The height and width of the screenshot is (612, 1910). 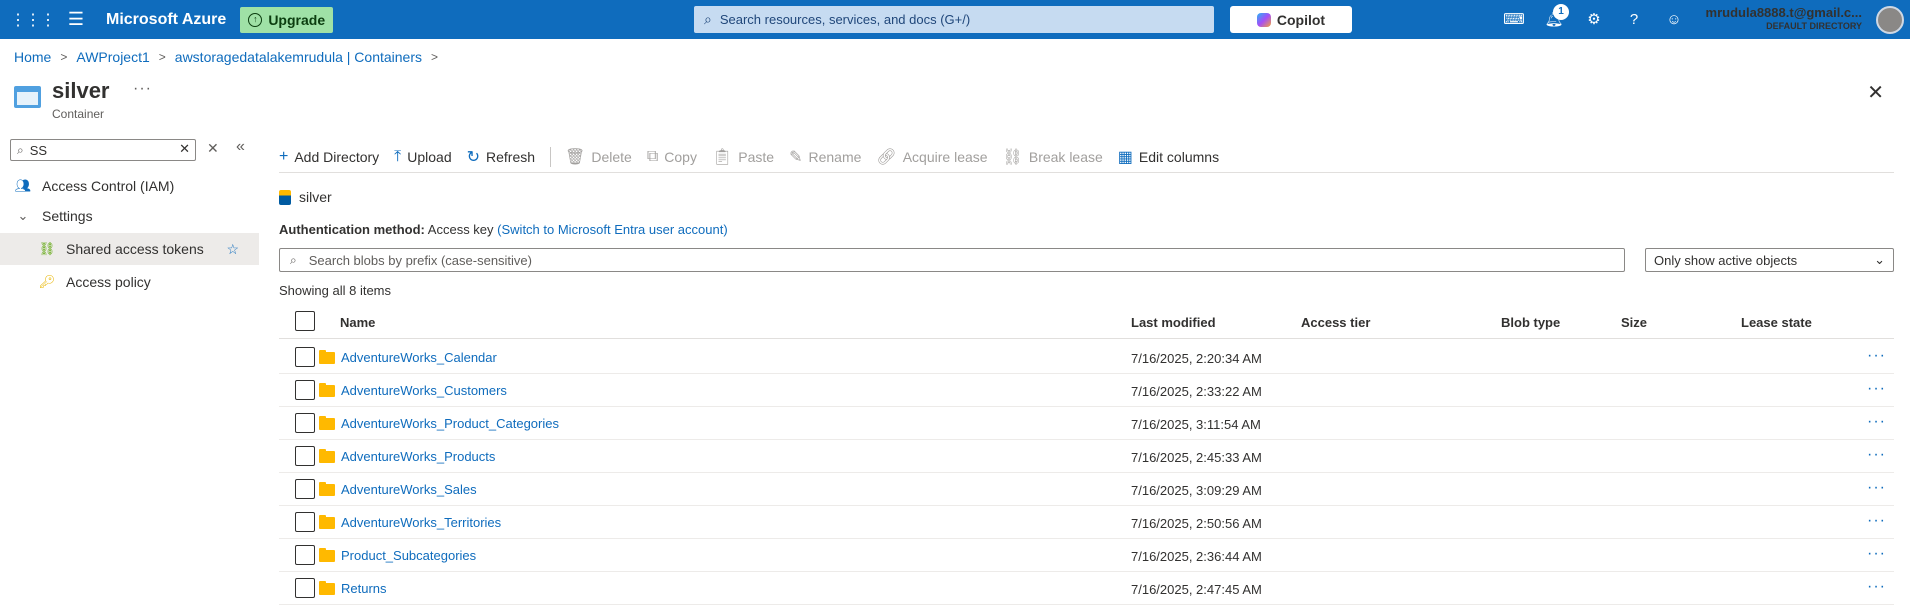 I want to click on toolbar-divider-line, so click(x=1086, y=172).